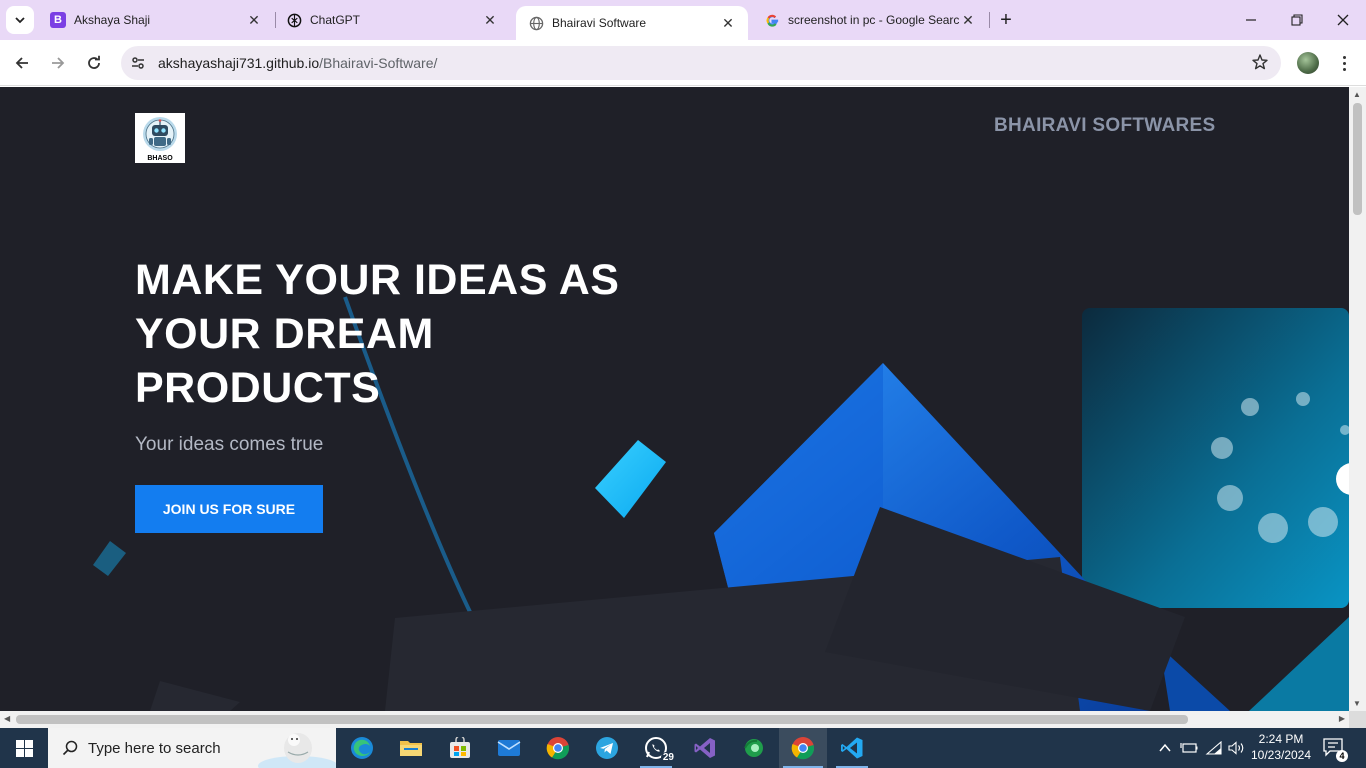  I want to click on minimize-icon, so click(1251, 20).